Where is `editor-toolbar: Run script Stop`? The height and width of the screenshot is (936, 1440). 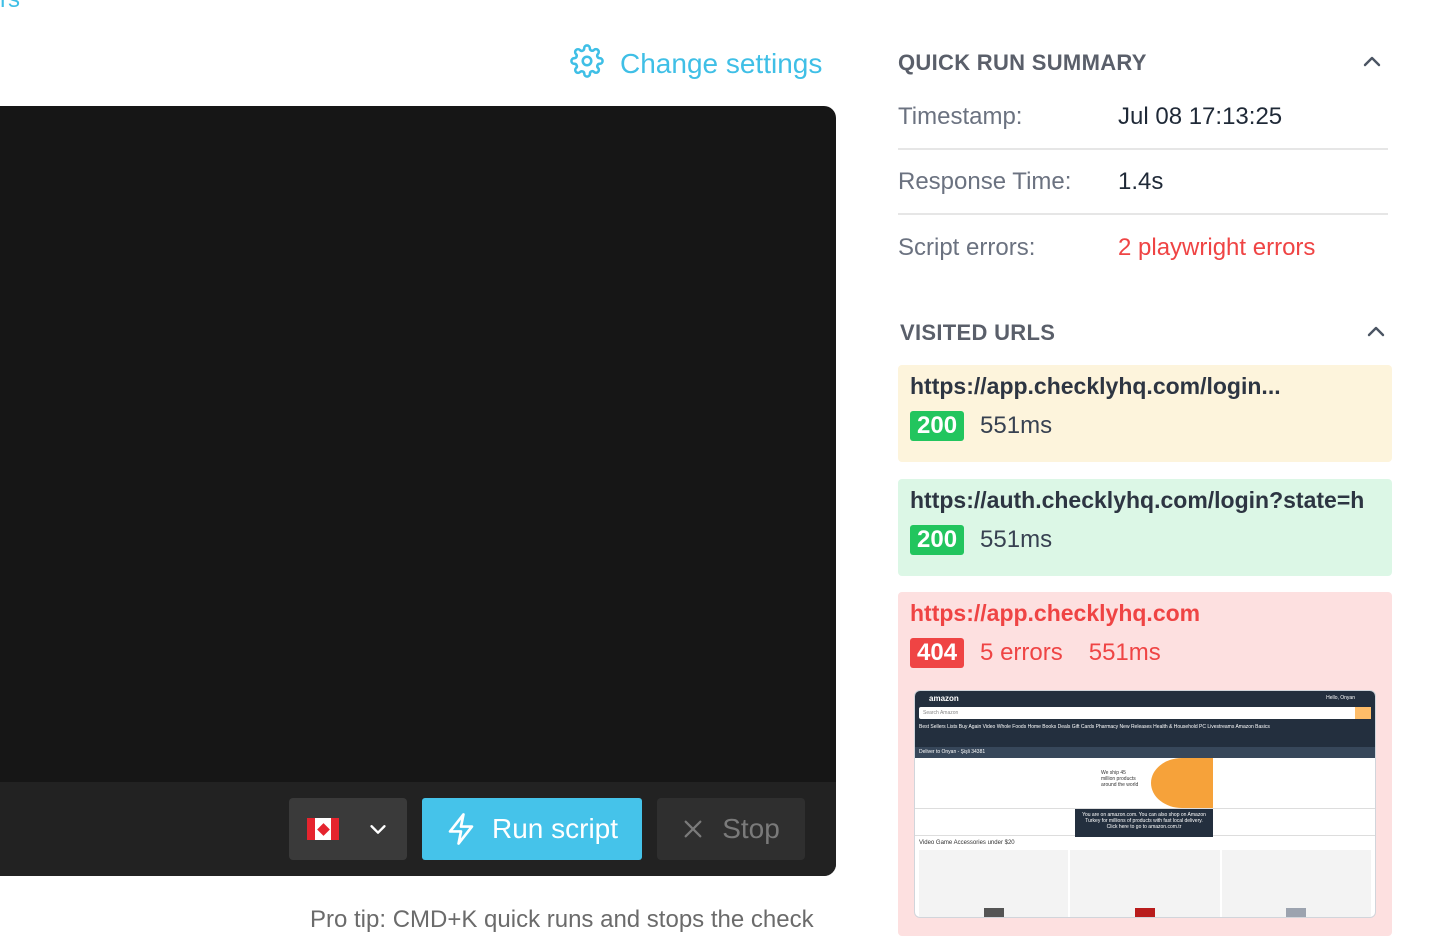 editor-toolbar: Run script Stop is located at coordinates (418, 829).